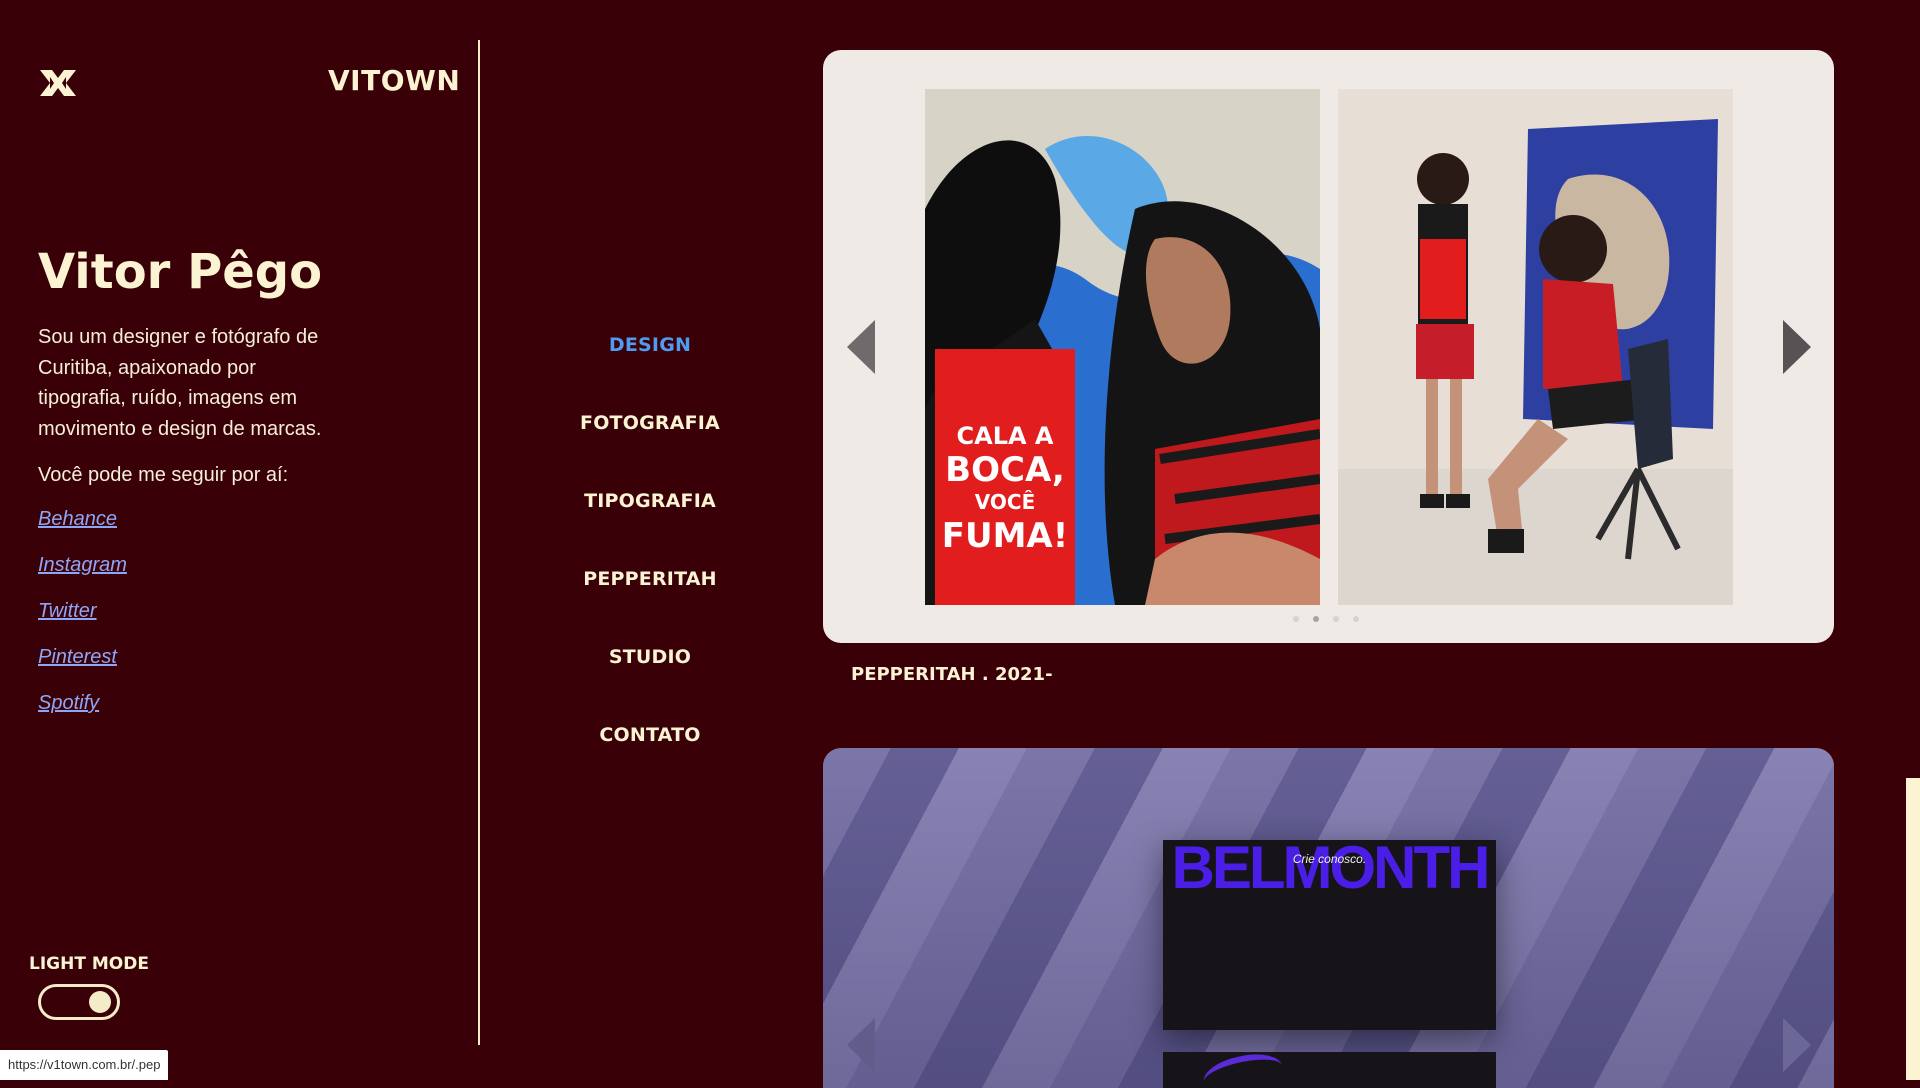 This screenshot has width=1920, height=1088. Describe the element at coordinates (952, 674) in the screenshot. I see `project-caption: PEPPERITAH . 2021-` at that location.